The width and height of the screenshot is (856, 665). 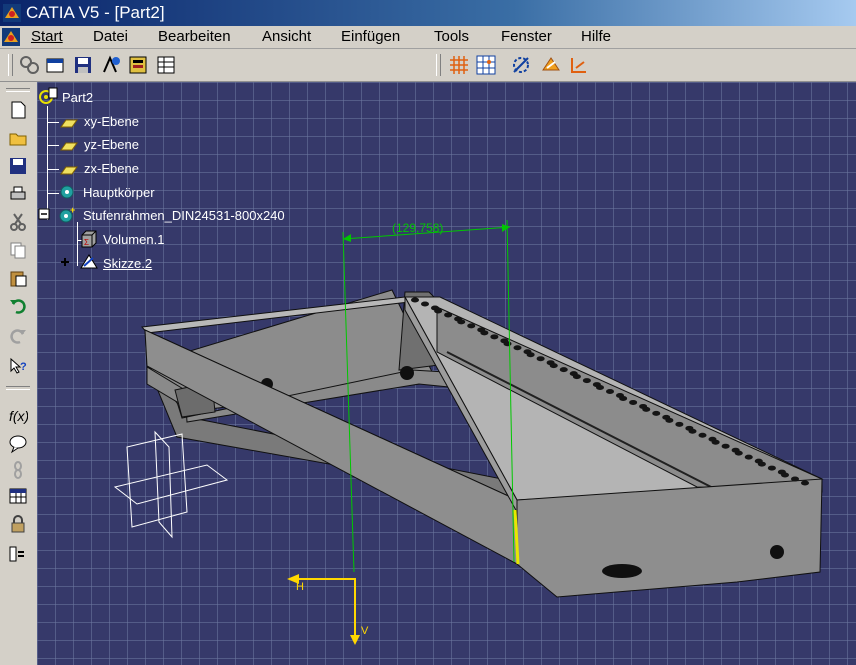 What do you see at coordinates (111, 168) in the screenshot?
I see `tree-item-zx-plane: zx-Ebene` at bounding box center [111, 168].